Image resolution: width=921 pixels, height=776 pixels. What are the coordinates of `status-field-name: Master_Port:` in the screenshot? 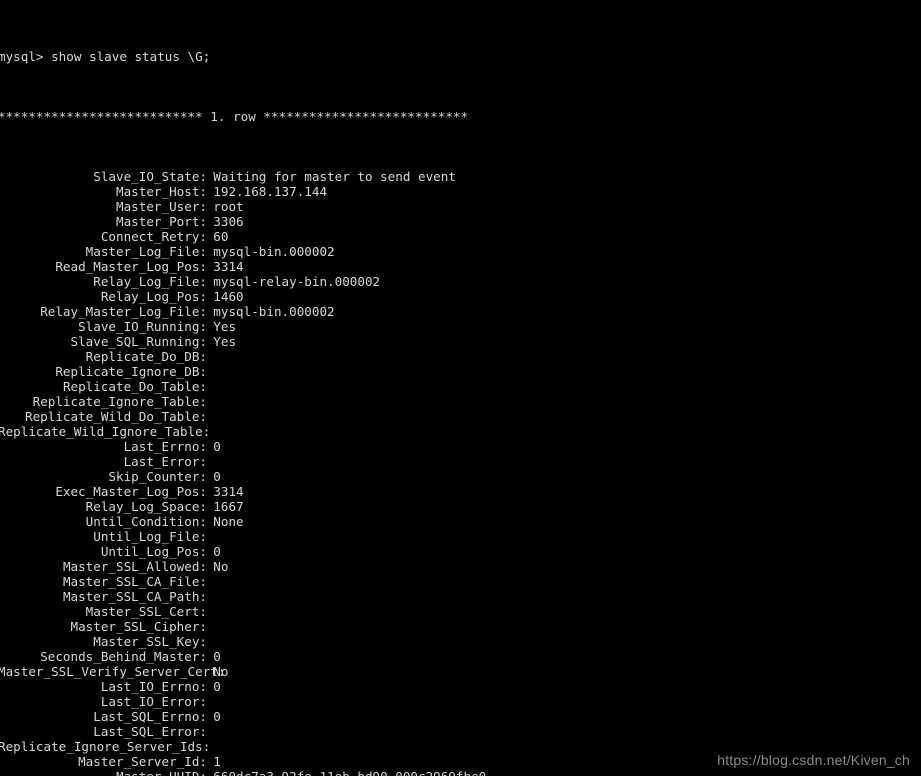 It's located at (161, 221).